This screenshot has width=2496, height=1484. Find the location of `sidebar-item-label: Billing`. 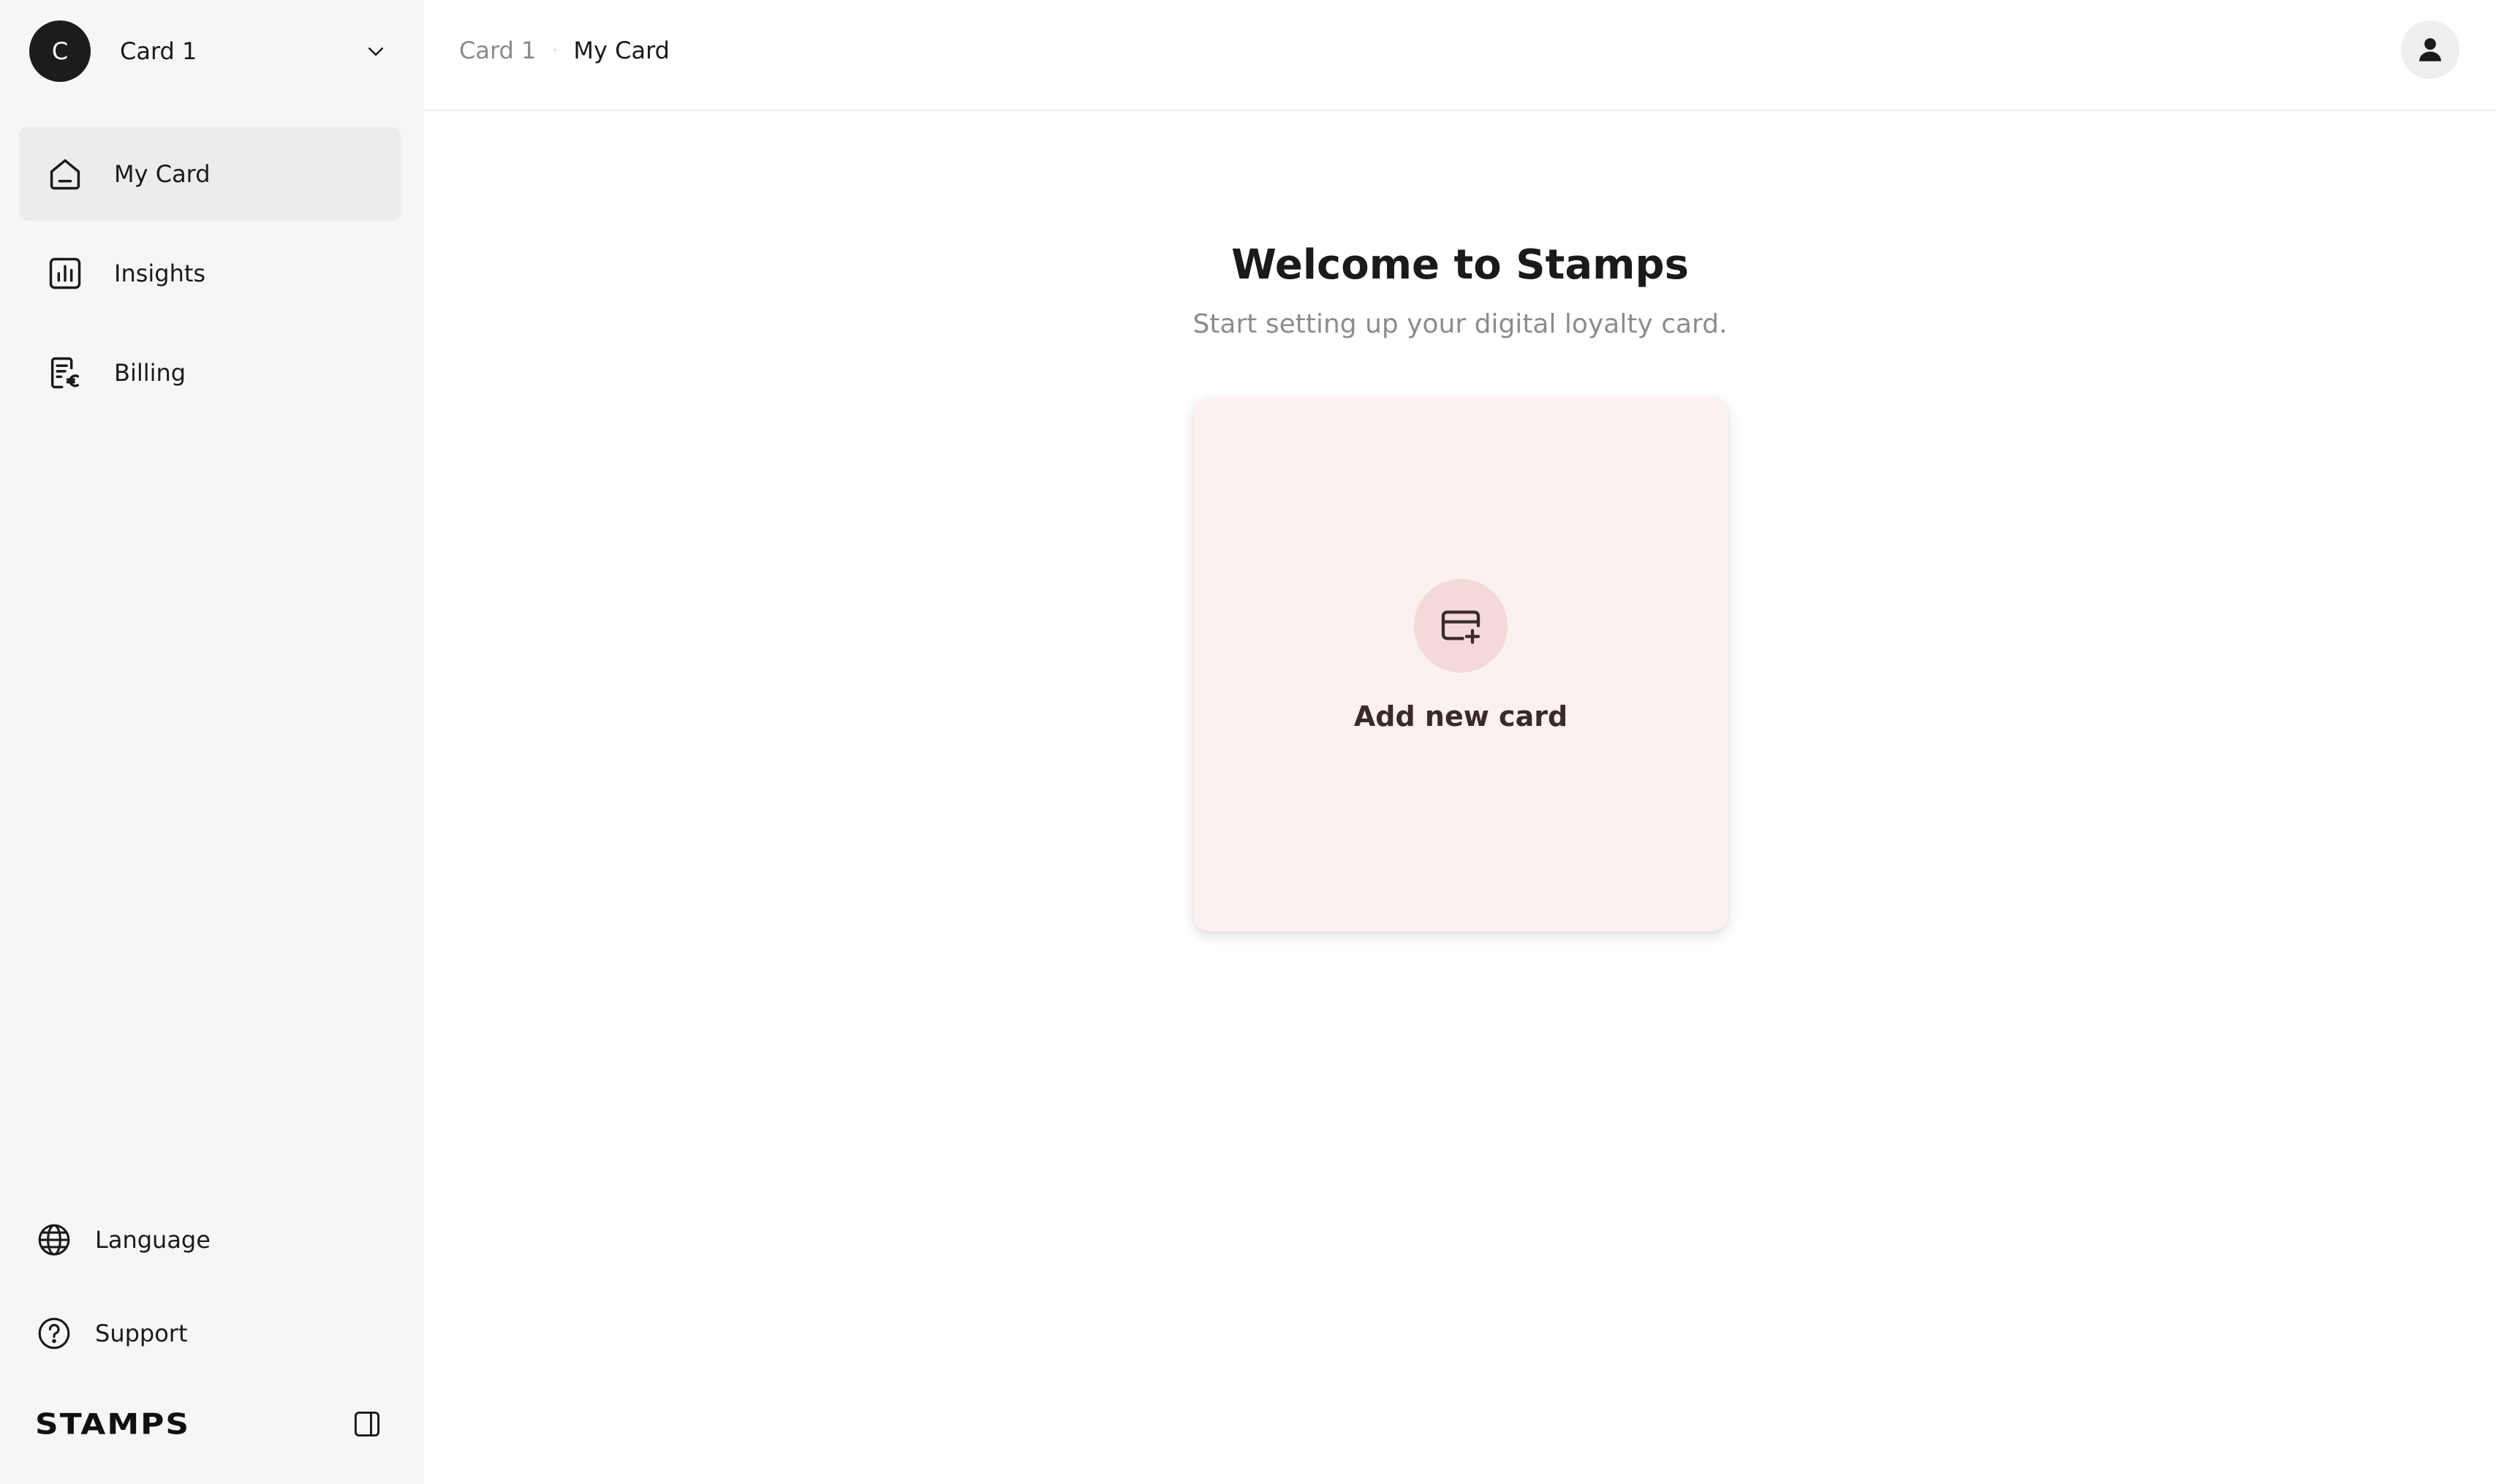

sidebar-item-label: Billing is located at coordinates (150, 373).